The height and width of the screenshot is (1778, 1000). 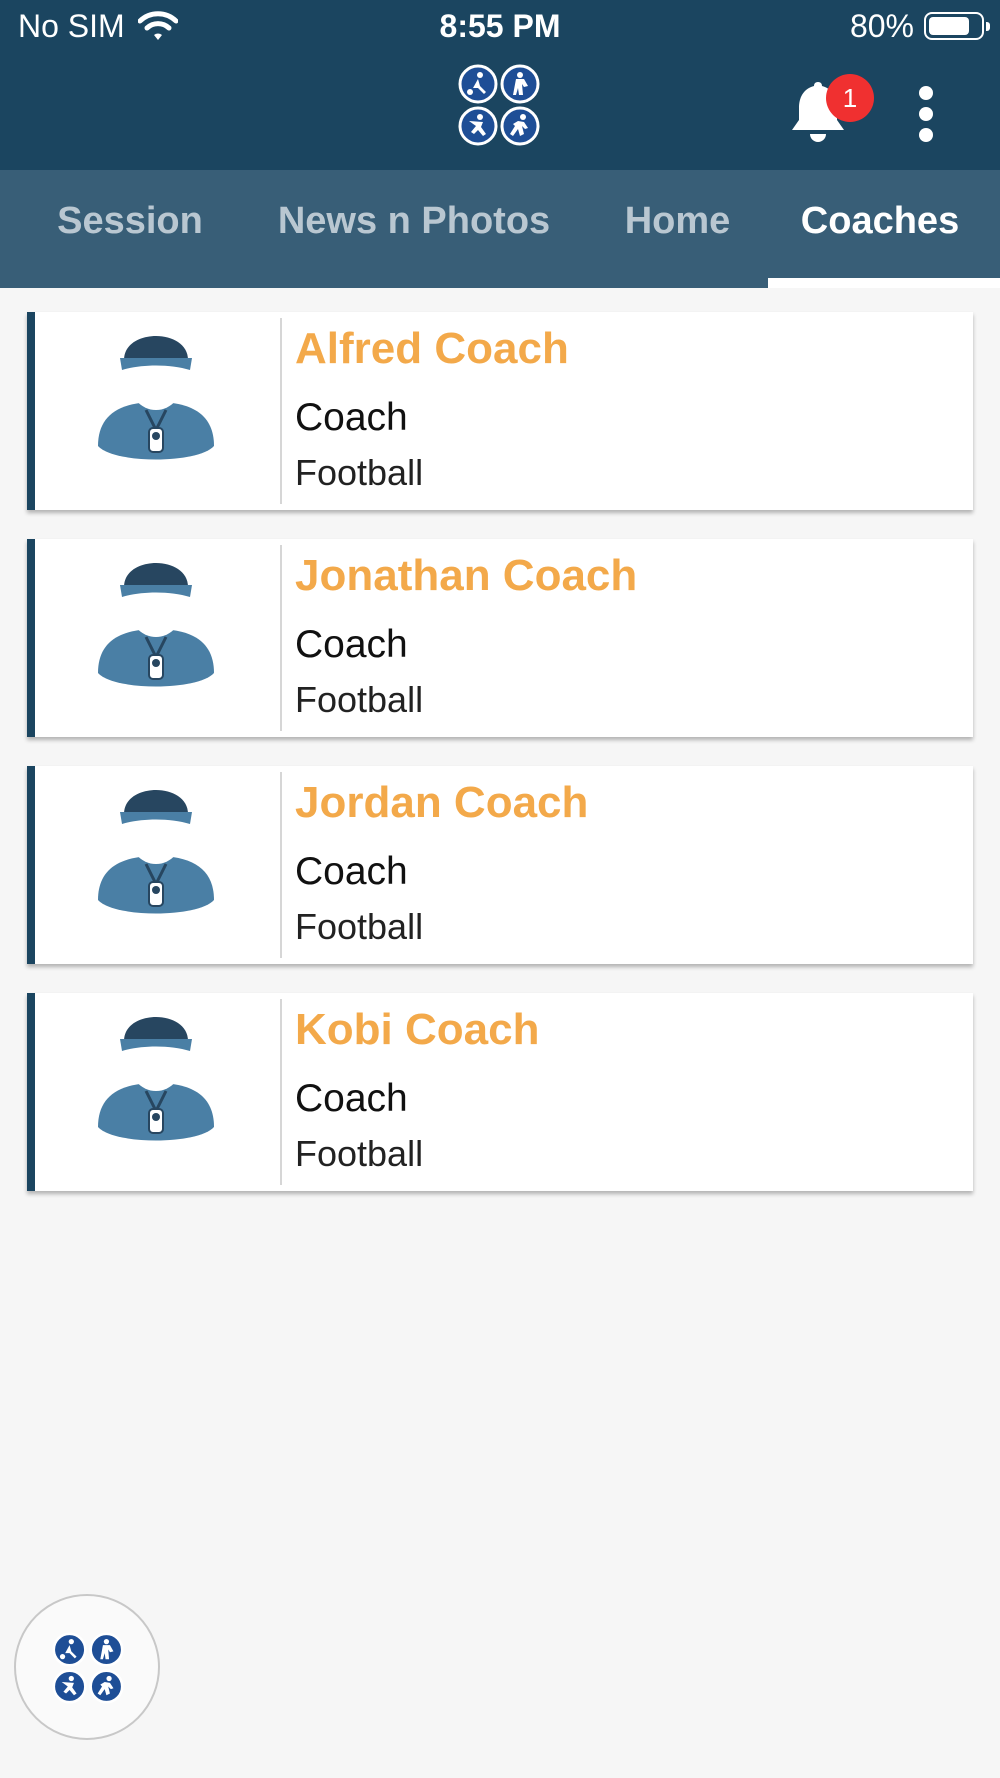 I want to click on tab-coaches: Coaches, so click(x=880, y=229).